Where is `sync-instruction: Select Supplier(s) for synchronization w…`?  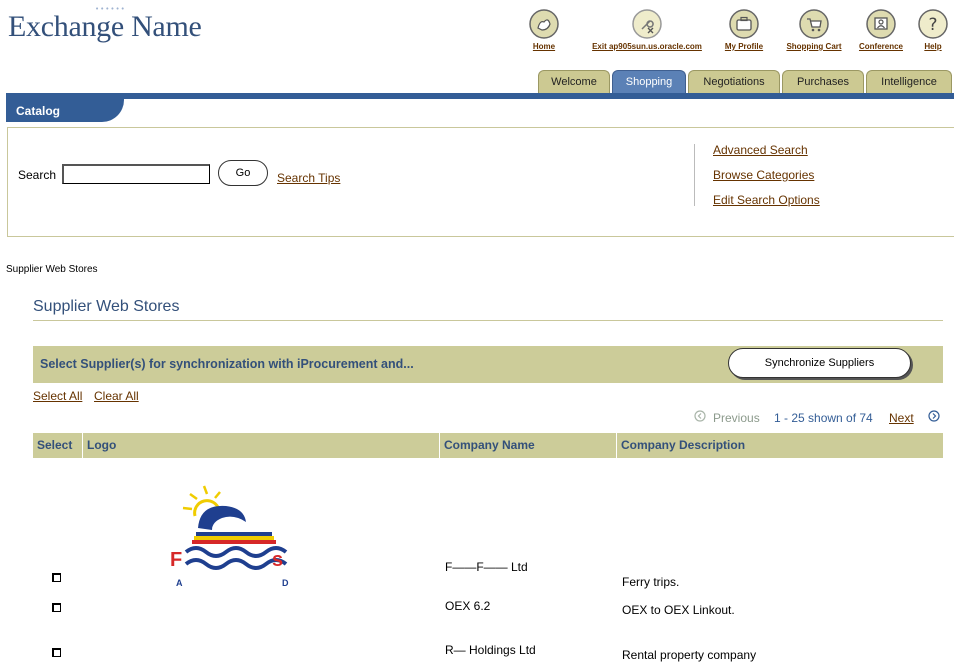
sync-instruction: Select Supplier(s) for synchronization w… is located at coordinates (227, 364).